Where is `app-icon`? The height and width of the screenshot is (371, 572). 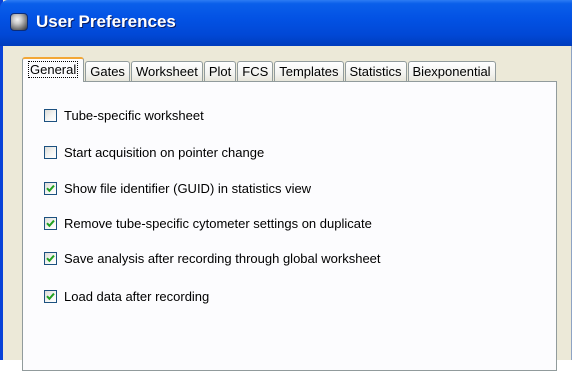 app-icon is located at coordinates (19, 22).